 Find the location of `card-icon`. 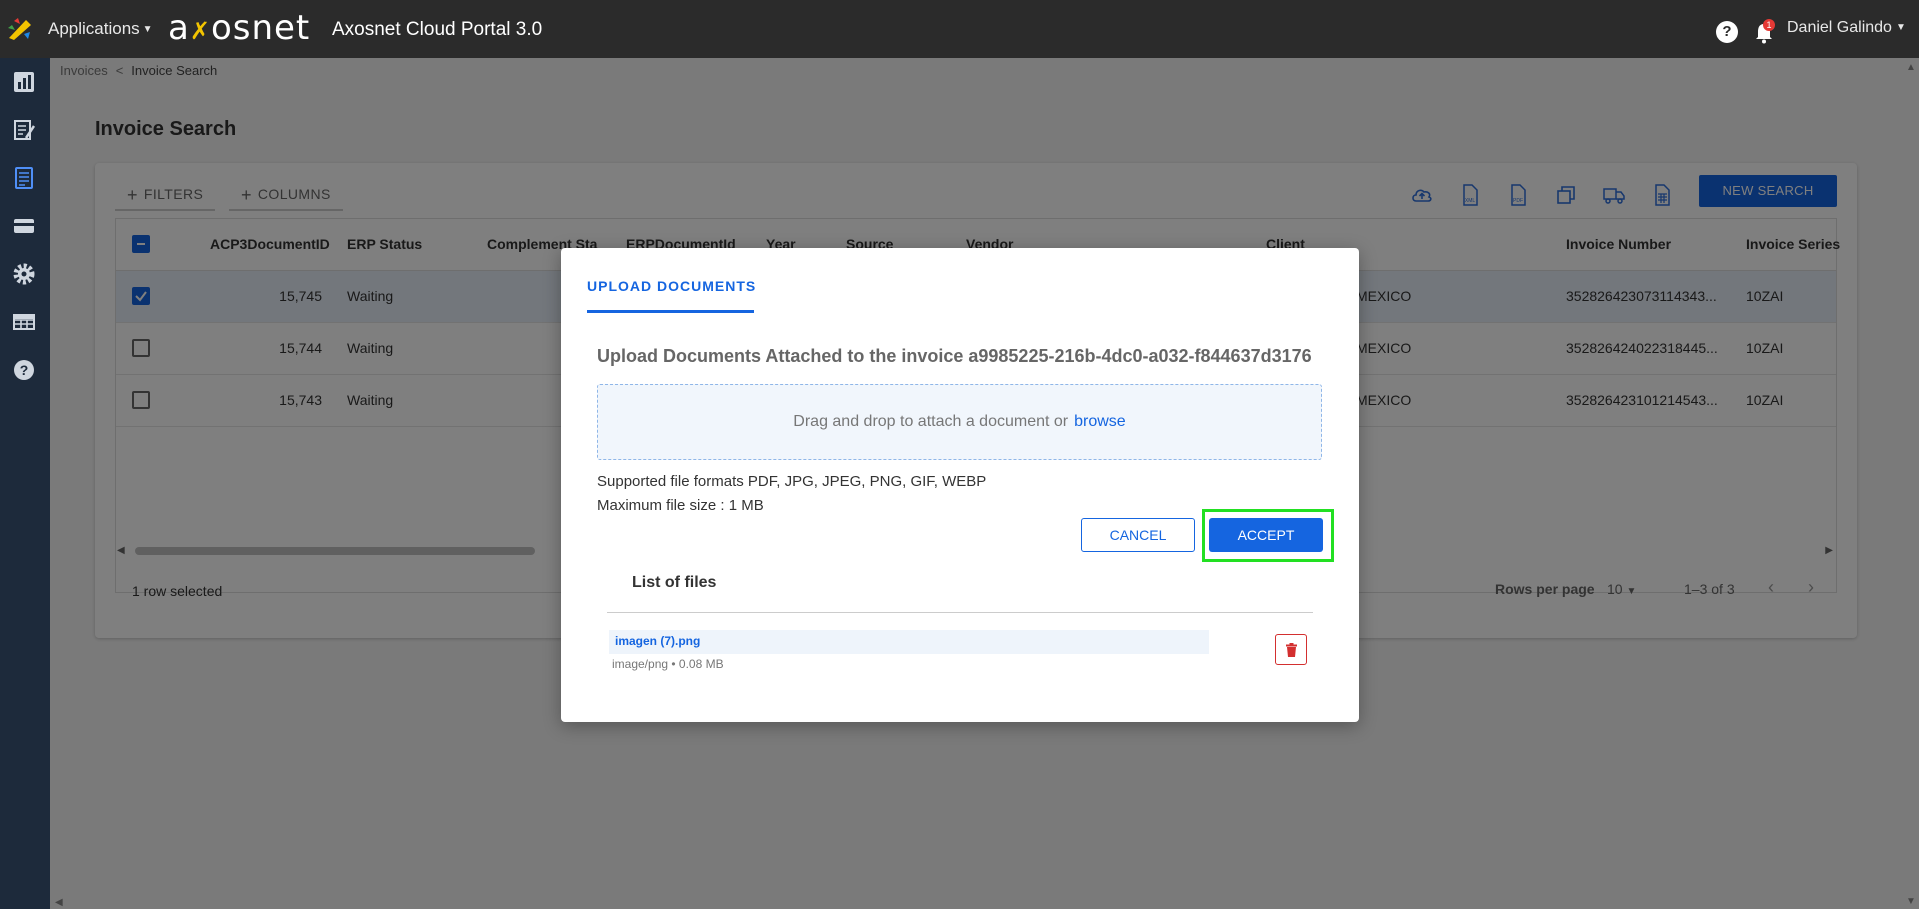

card-icon is located at coordinates (24, 226).